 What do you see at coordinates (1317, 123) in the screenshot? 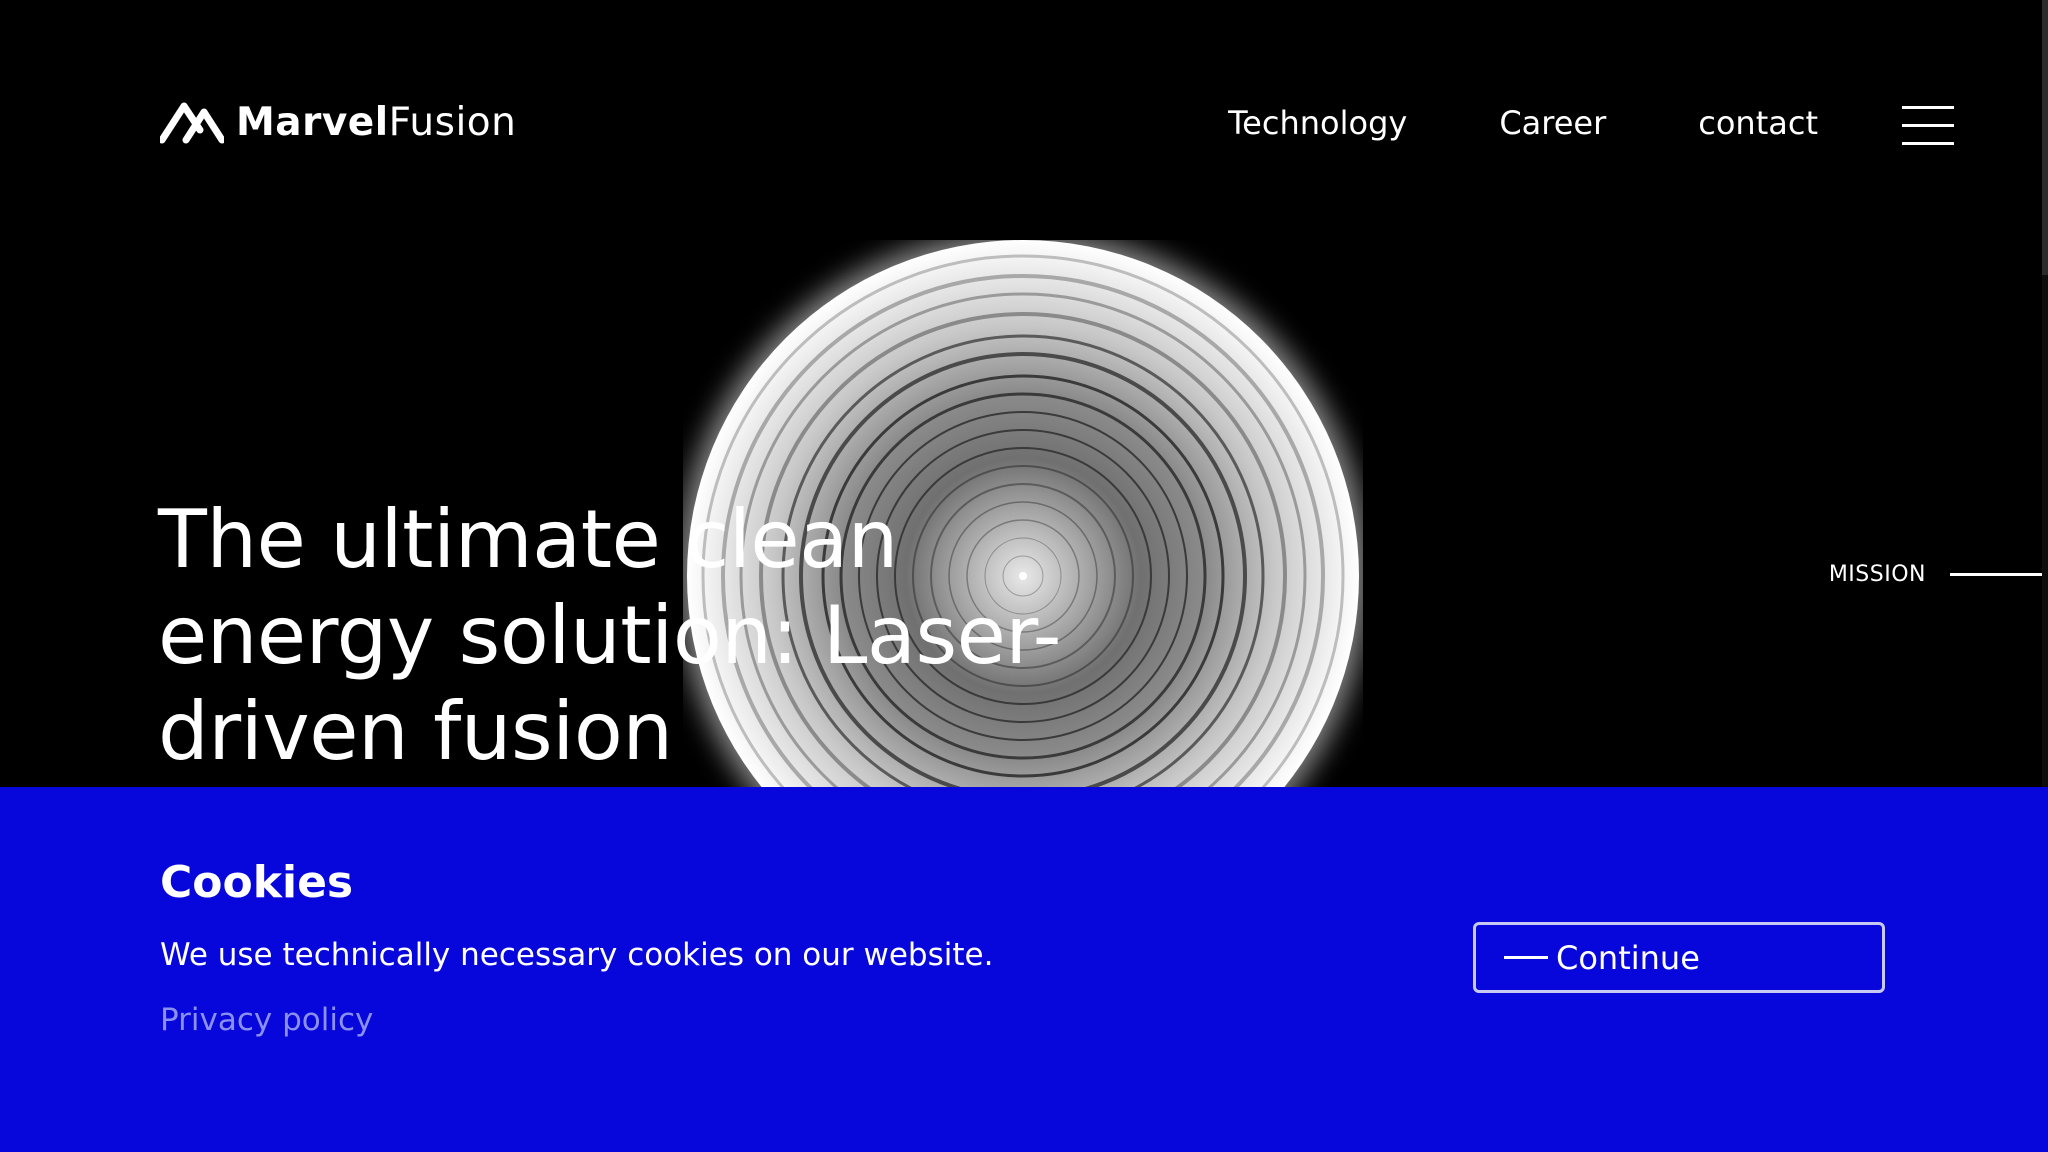
I see `nav-link-technology: Technology` at bounding box center [1317, 123].